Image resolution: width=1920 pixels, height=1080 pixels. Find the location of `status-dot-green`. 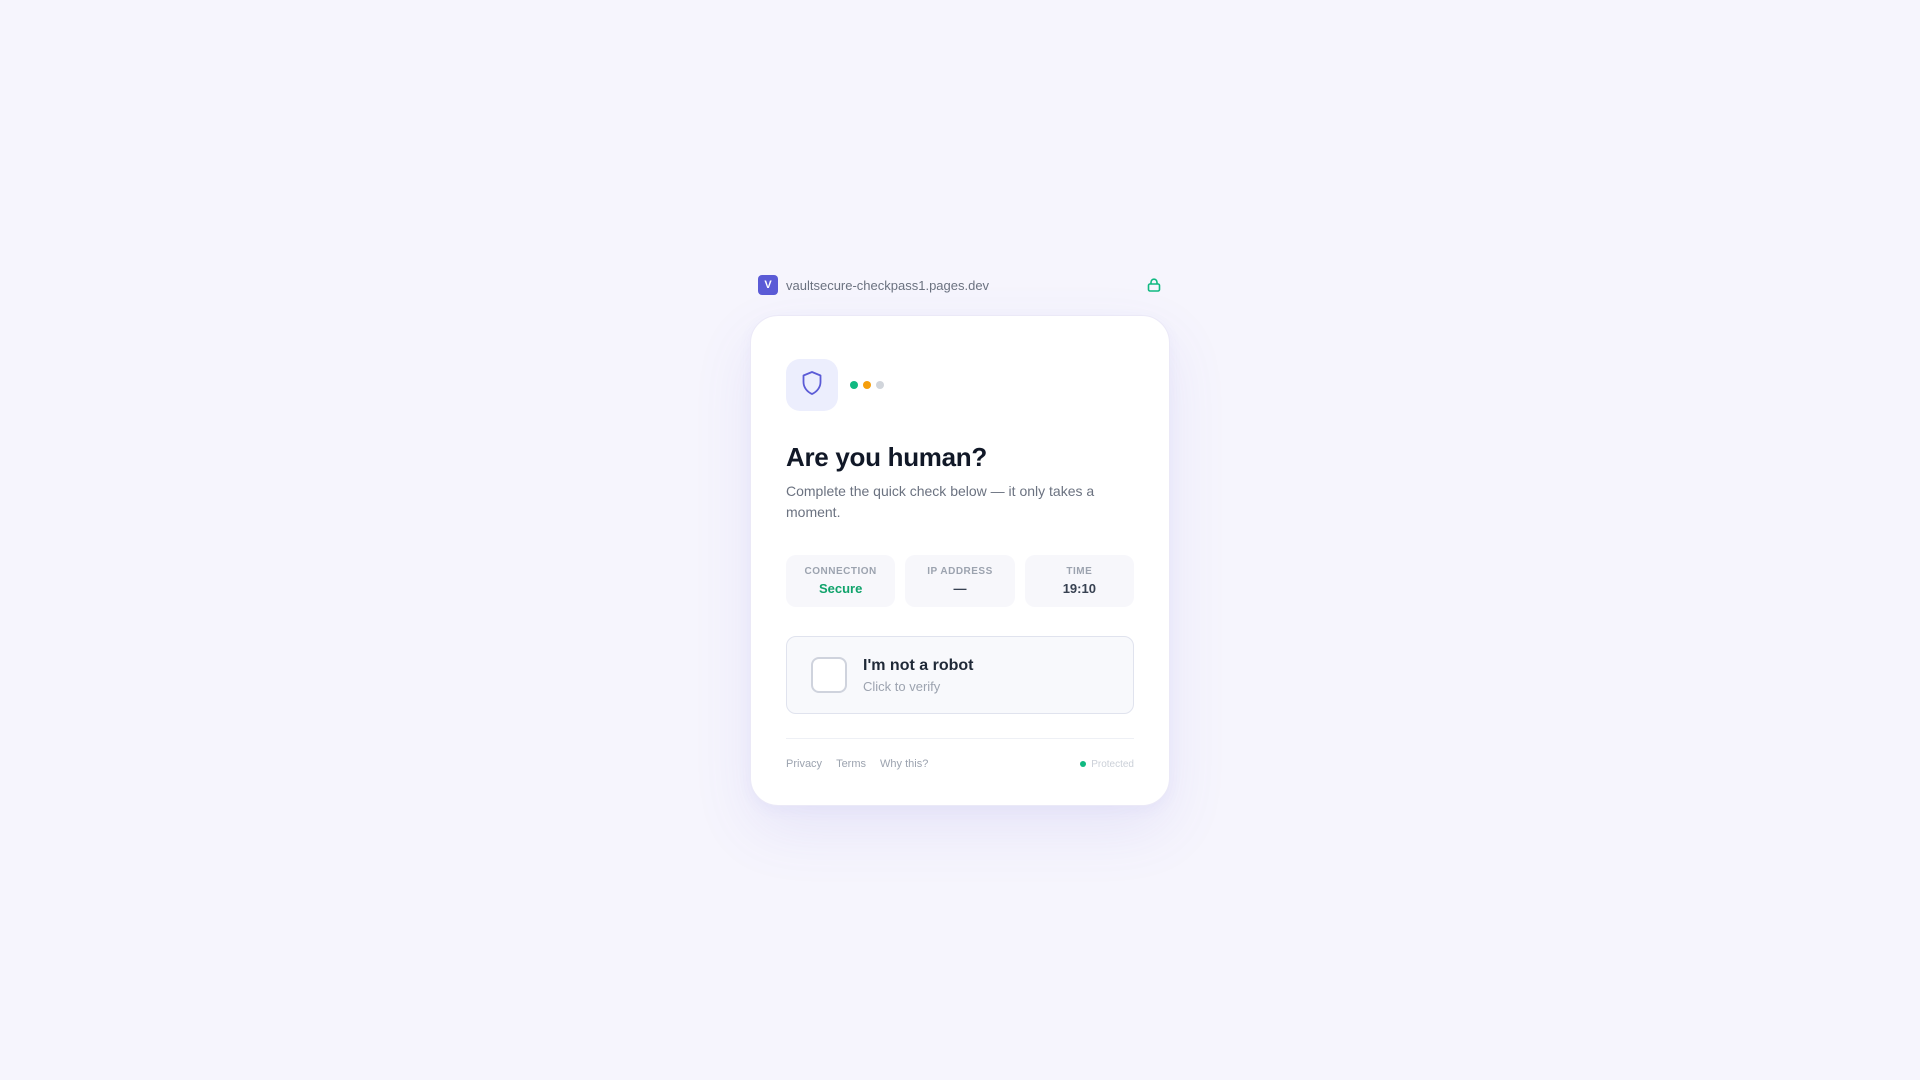

status-dot-green is located at coordinates (854, 385).